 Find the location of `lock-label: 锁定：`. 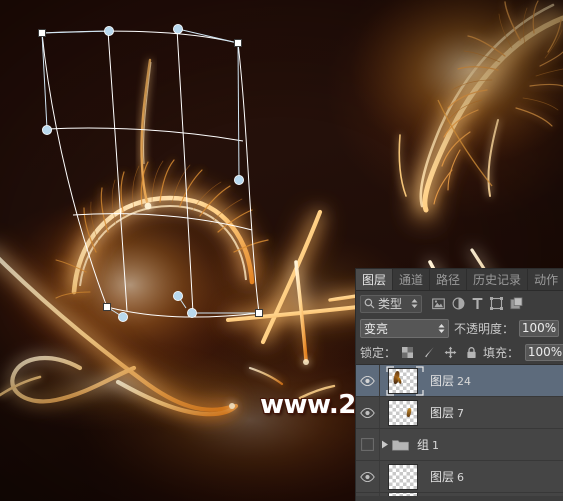

lock-label: 锁定： is located at coordinates (378, 352).